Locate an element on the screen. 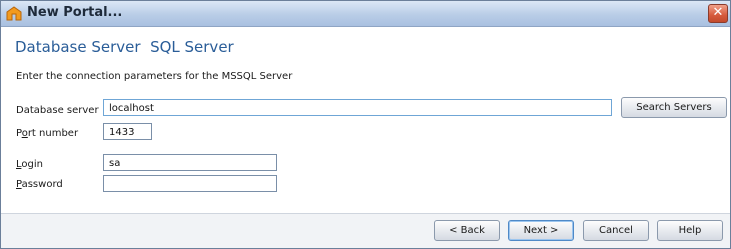 The image size is (731, 249). port-number-label: Port number is located at coordinates (47, 133).